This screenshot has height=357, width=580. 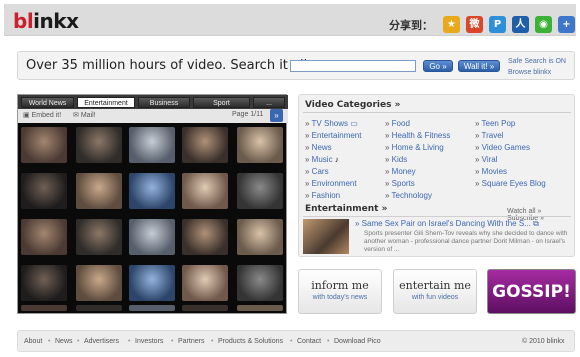 I want to click on category-tv-shows: TV Shows ▭, so click(x=331, y=123).